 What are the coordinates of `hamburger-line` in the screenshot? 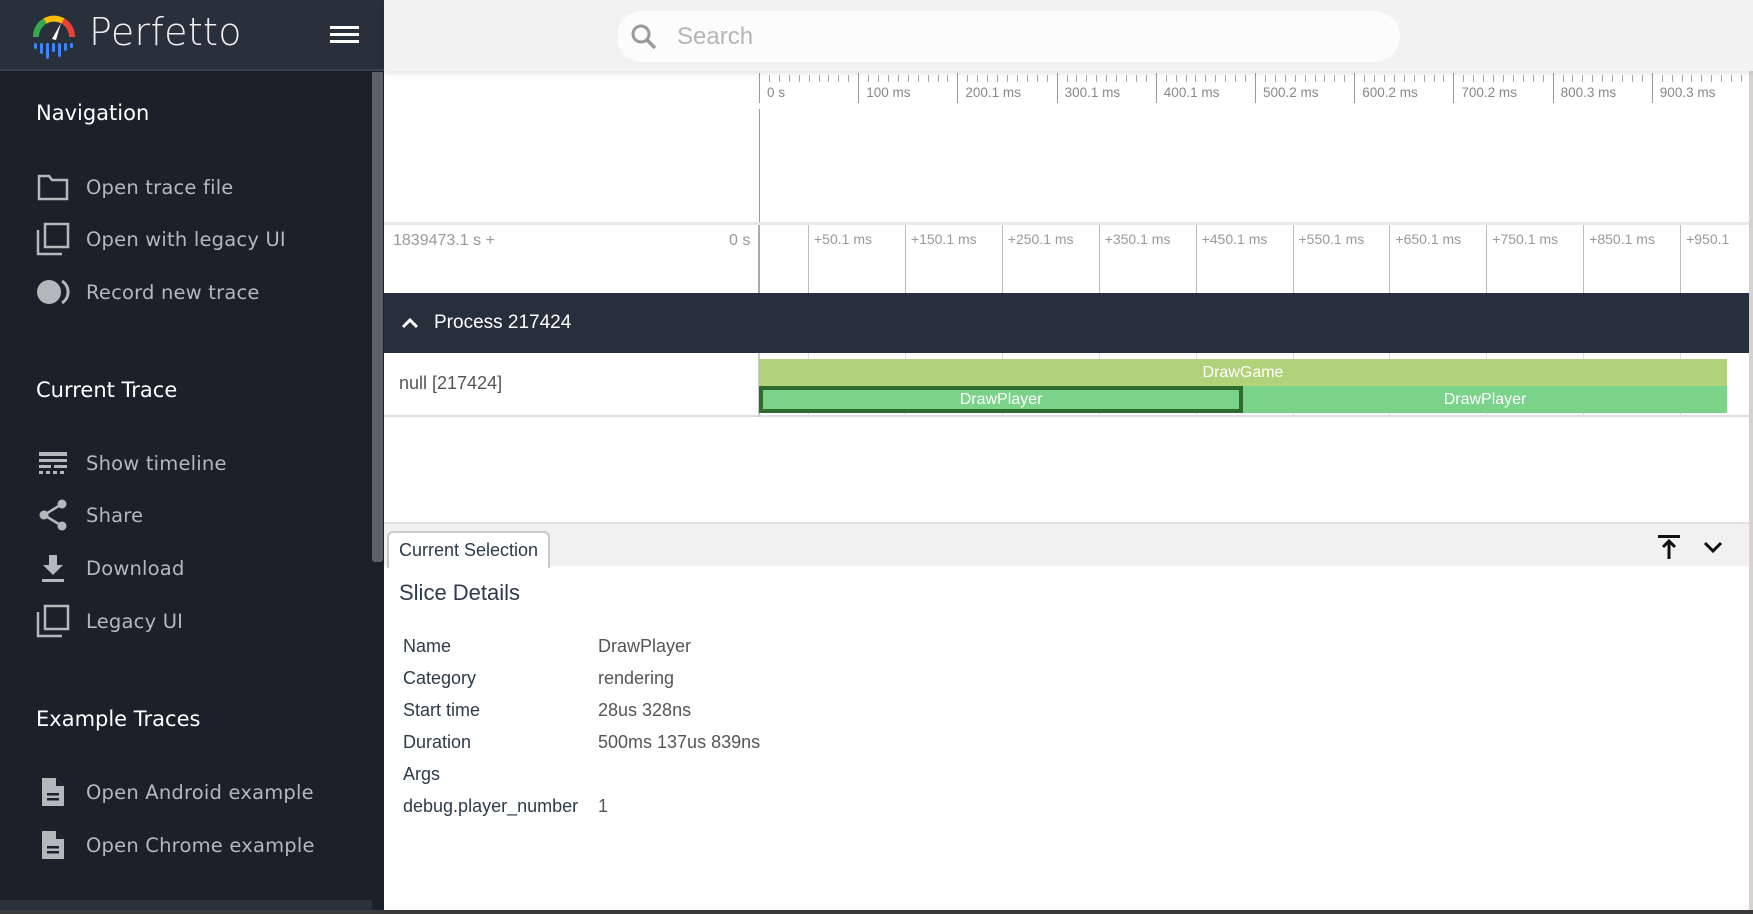 It's located at (344, 41).